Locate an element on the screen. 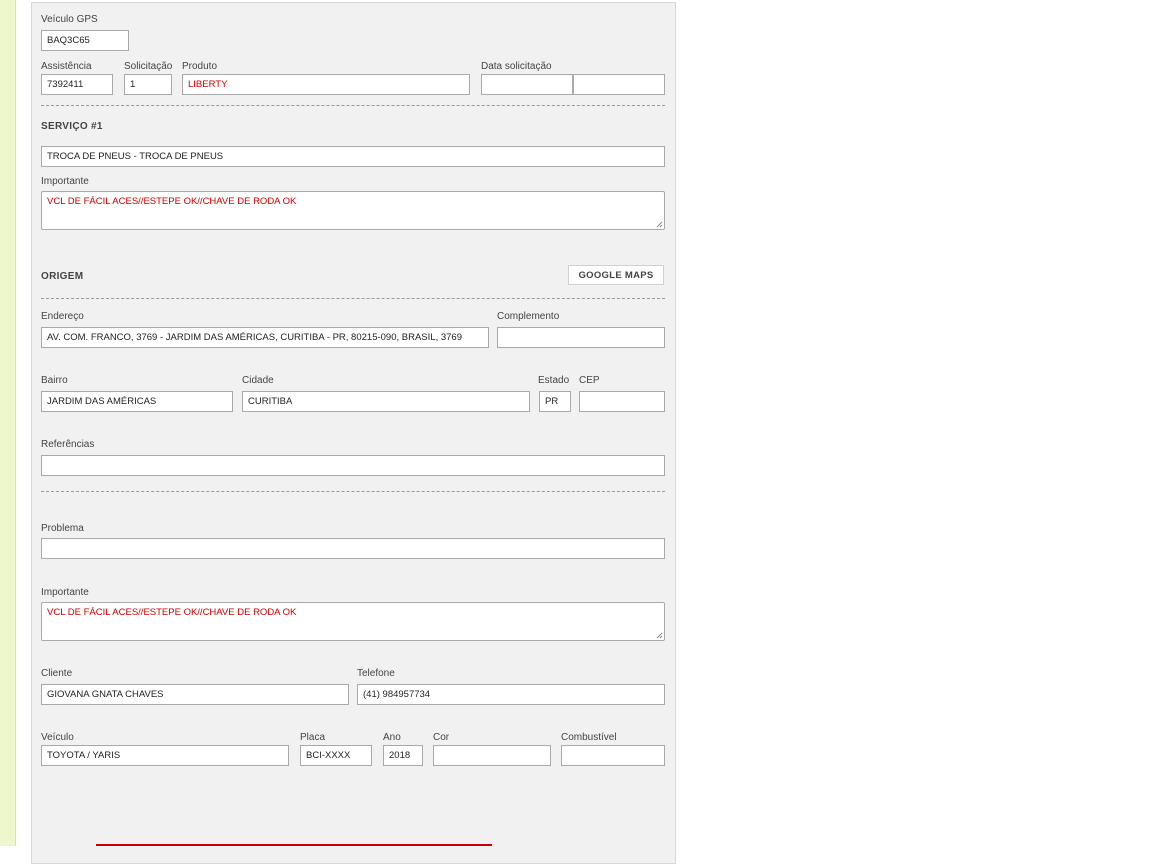  problema-field is located at coordinates (353, 548).